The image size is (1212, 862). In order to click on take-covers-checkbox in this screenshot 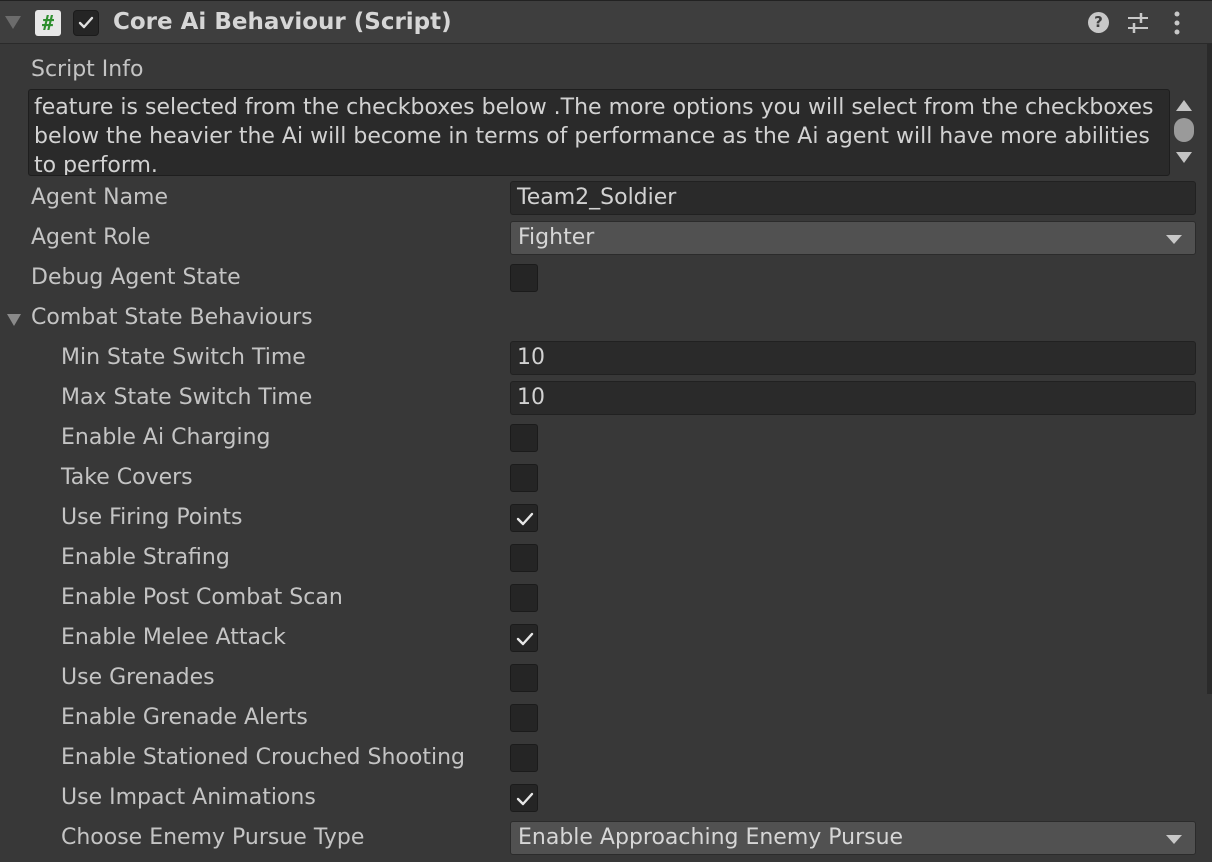, I will do `click(524, 478)`.